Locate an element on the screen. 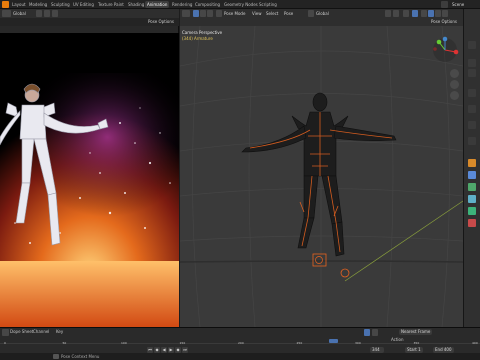  image-editor-header: Global is located at coordinates (89, 13).